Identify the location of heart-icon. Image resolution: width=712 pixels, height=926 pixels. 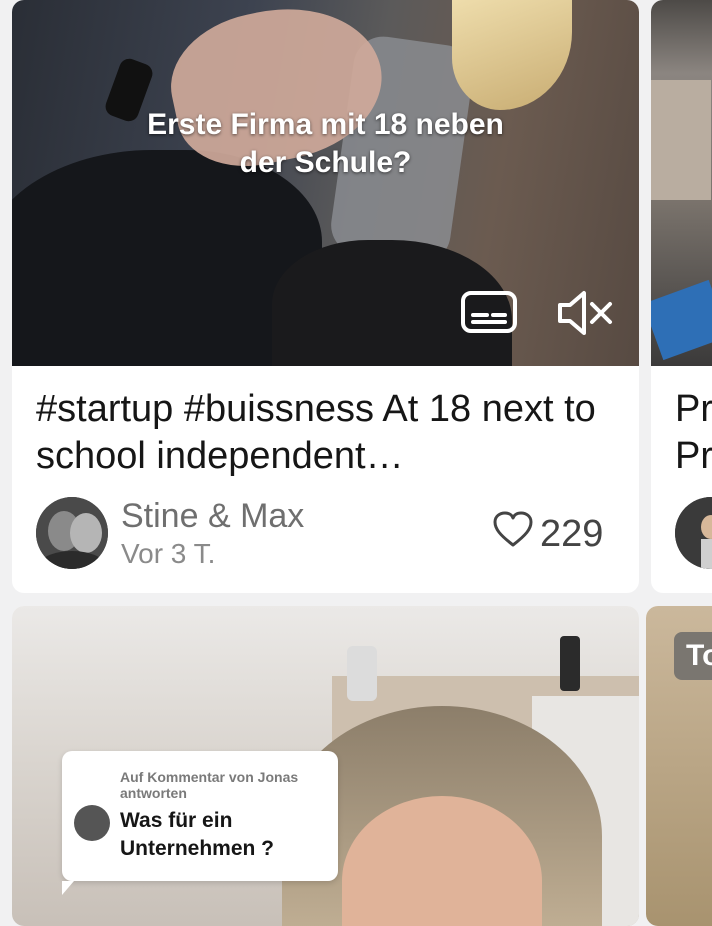
(513, 534).